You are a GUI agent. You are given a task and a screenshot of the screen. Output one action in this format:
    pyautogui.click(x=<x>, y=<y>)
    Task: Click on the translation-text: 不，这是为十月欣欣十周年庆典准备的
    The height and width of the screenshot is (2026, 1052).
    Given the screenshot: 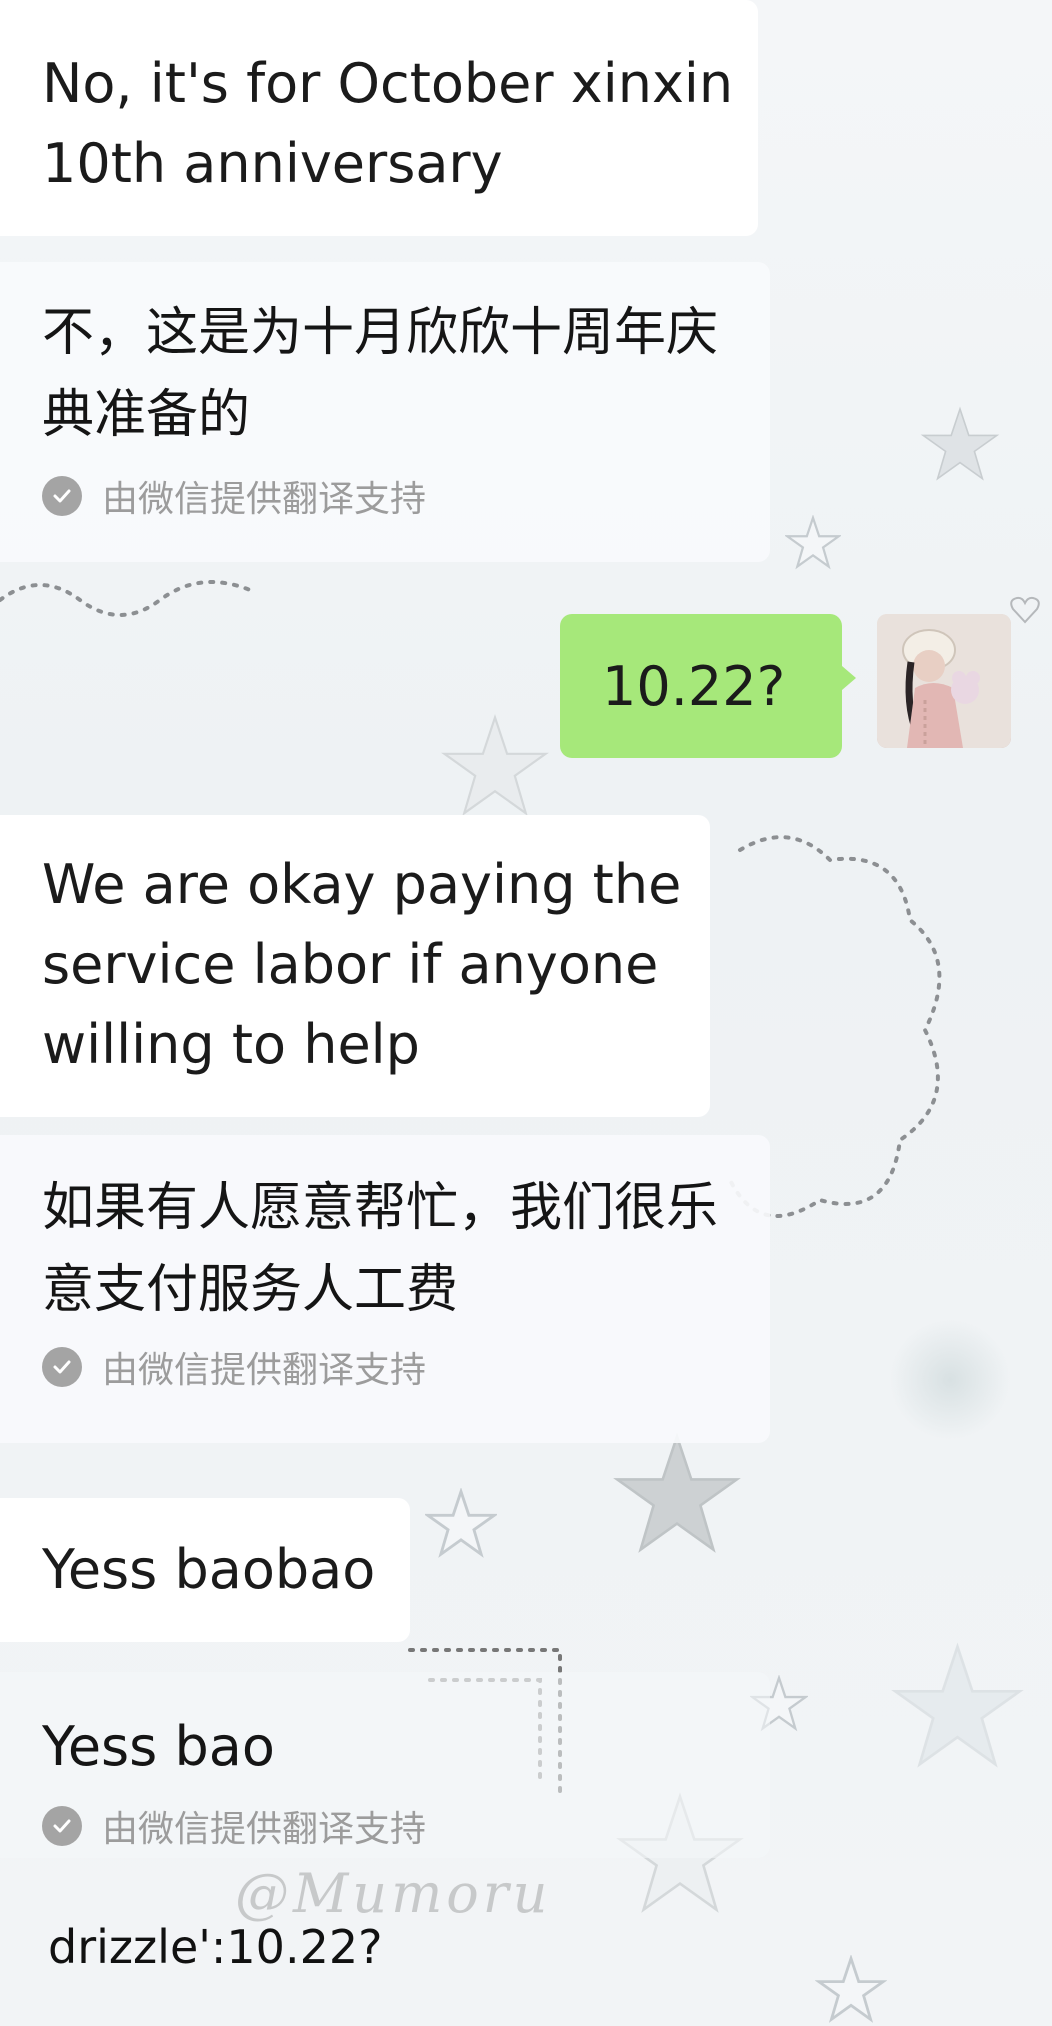 What is the action you would take?
    pyautogui.click(x=380, y=374)
    